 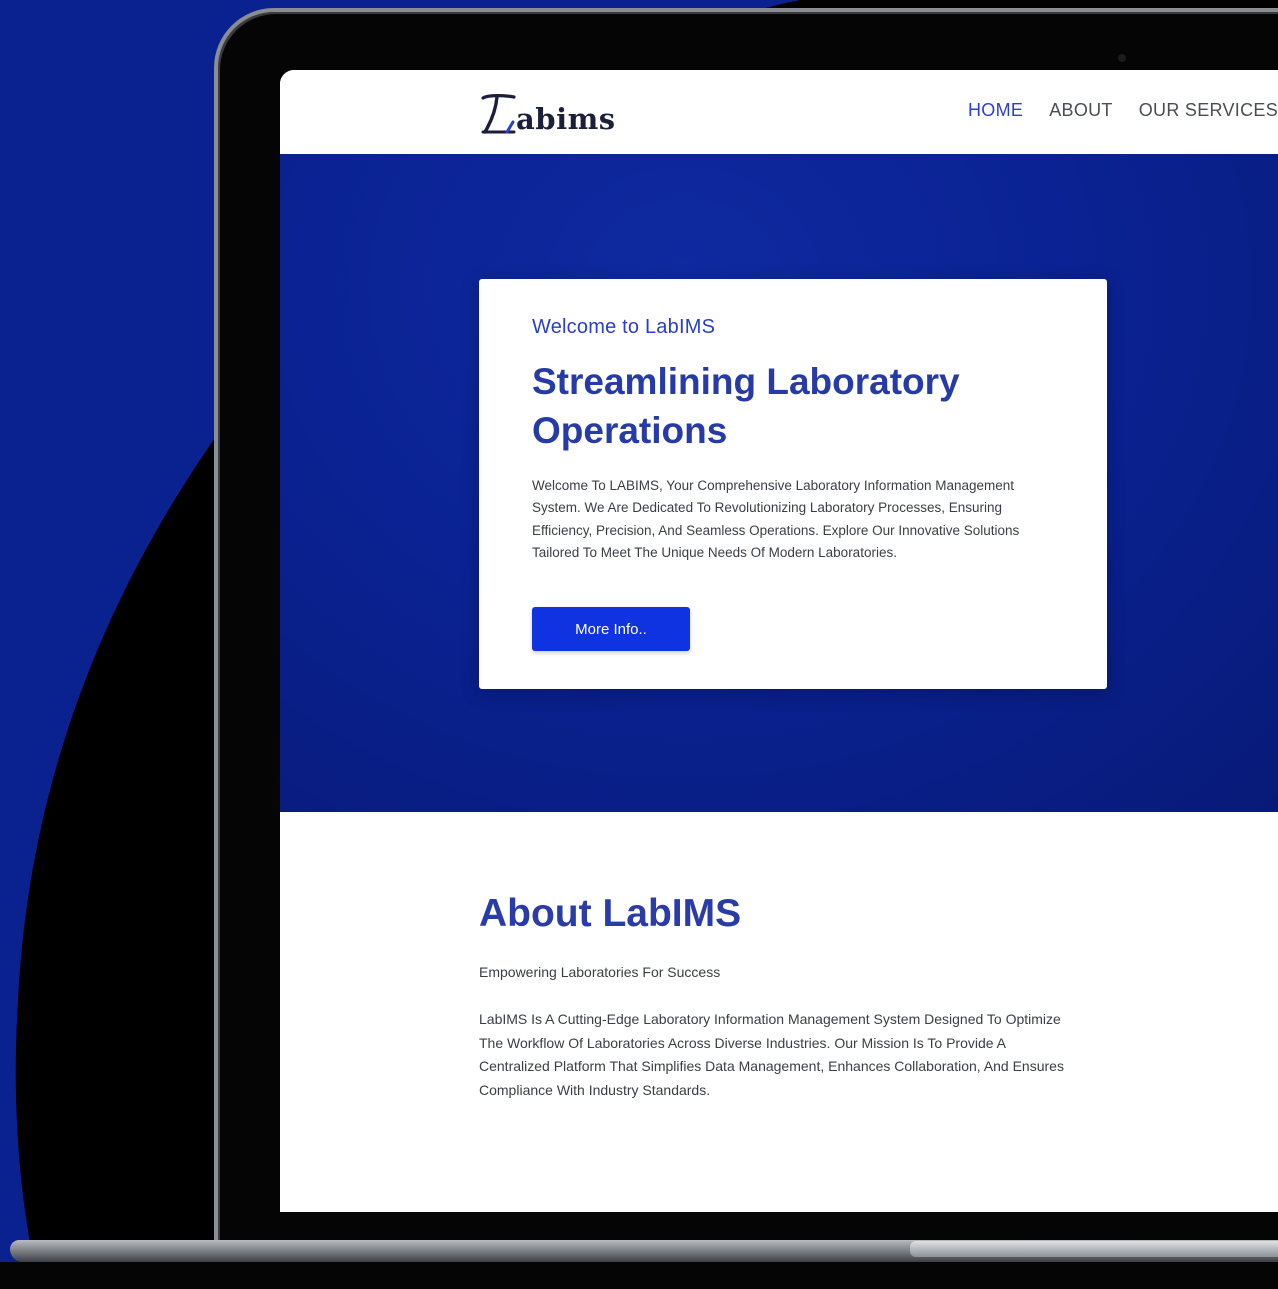 I want to click on about-title: About LabIMS, so click(x=610, y=913).